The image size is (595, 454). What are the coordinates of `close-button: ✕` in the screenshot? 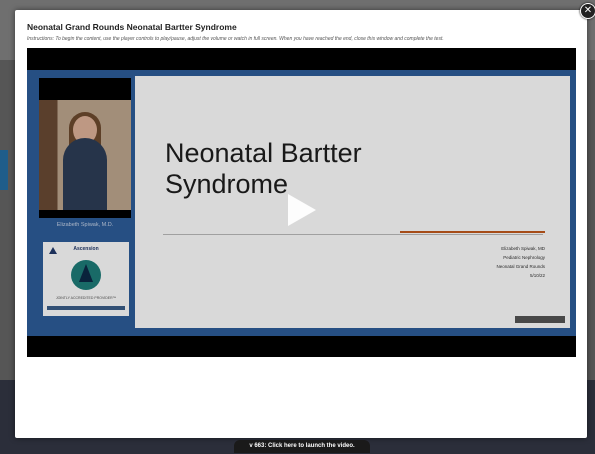 It's located at (587, 11).